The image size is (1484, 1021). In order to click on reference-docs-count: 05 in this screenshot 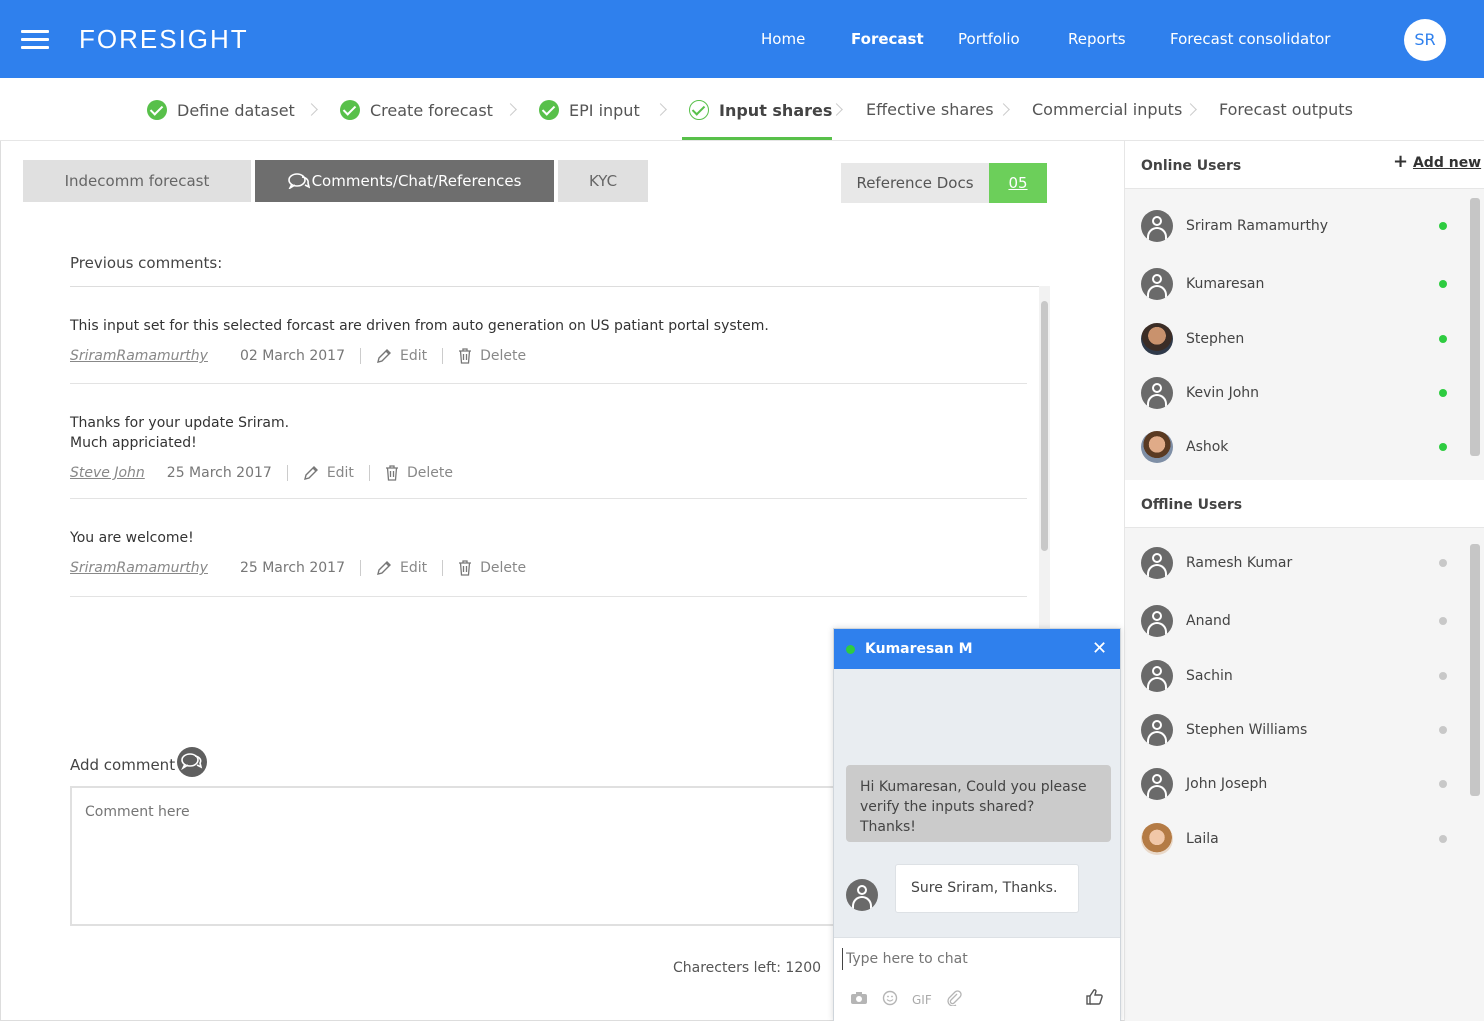, I will do `click(1018, 183)`.